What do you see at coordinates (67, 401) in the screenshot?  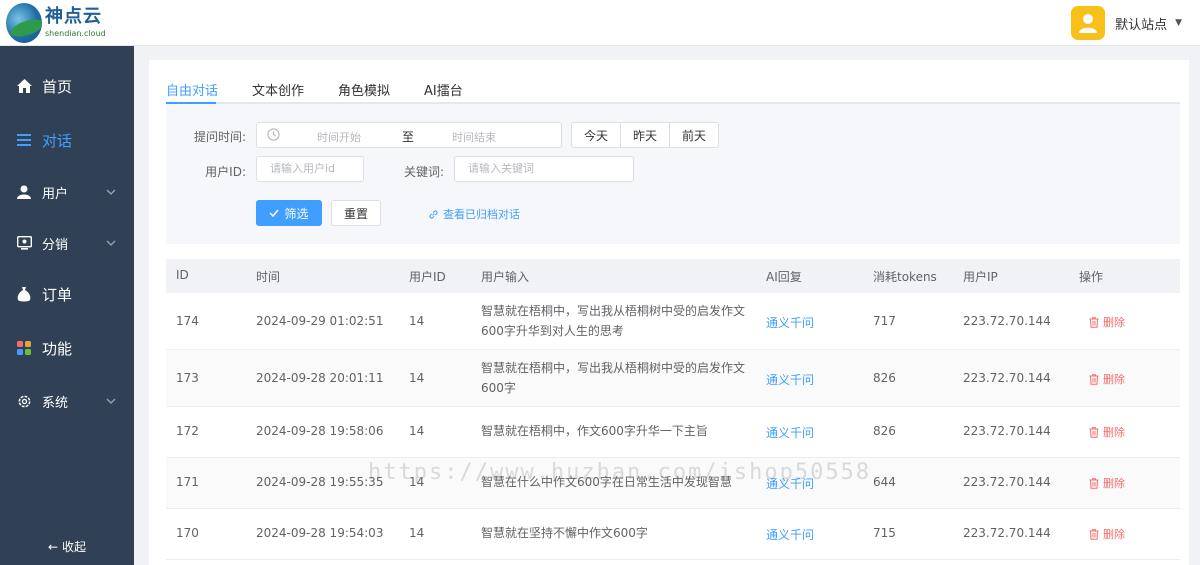 I see `sidebar-item-system: 系统` at bounding box center [67, 401].